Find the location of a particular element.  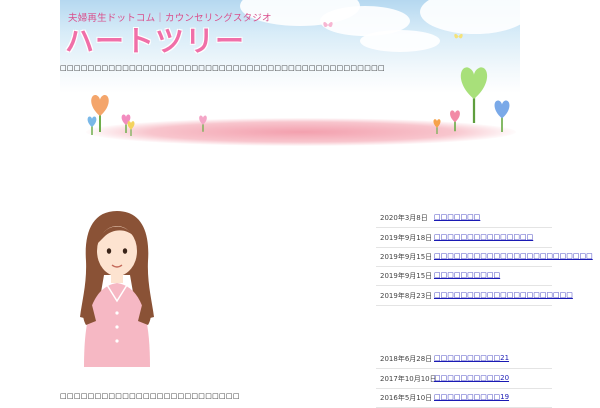

news-link: □□□□□□□□□□21 is located at coordinates (471, 358).